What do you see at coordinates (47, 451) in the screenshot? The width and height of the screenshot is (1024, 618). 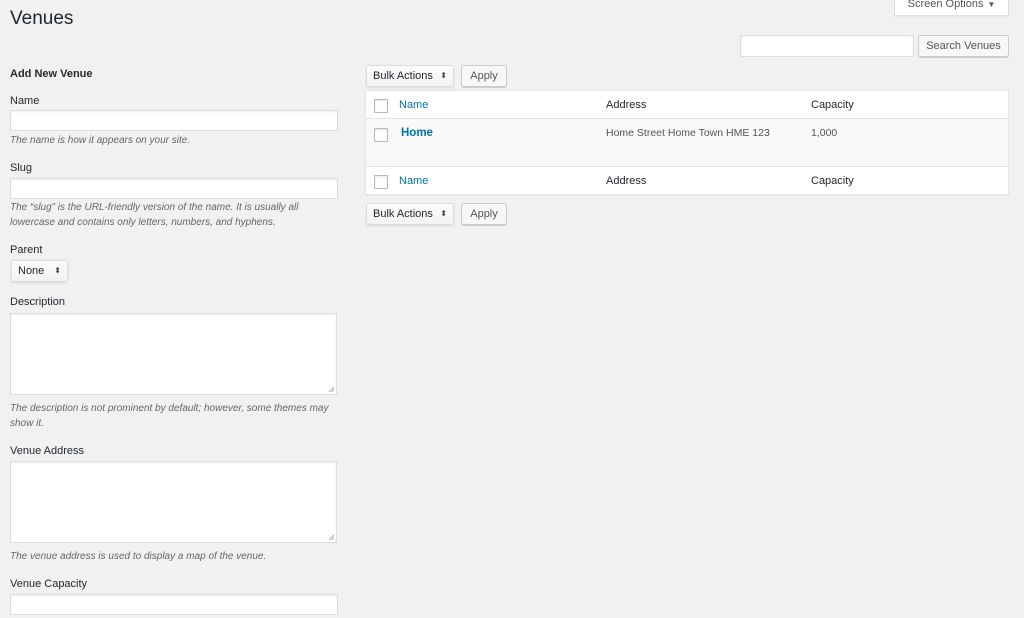 I see `venue-address-label: Venue Address` at bounding box center [47, 451].